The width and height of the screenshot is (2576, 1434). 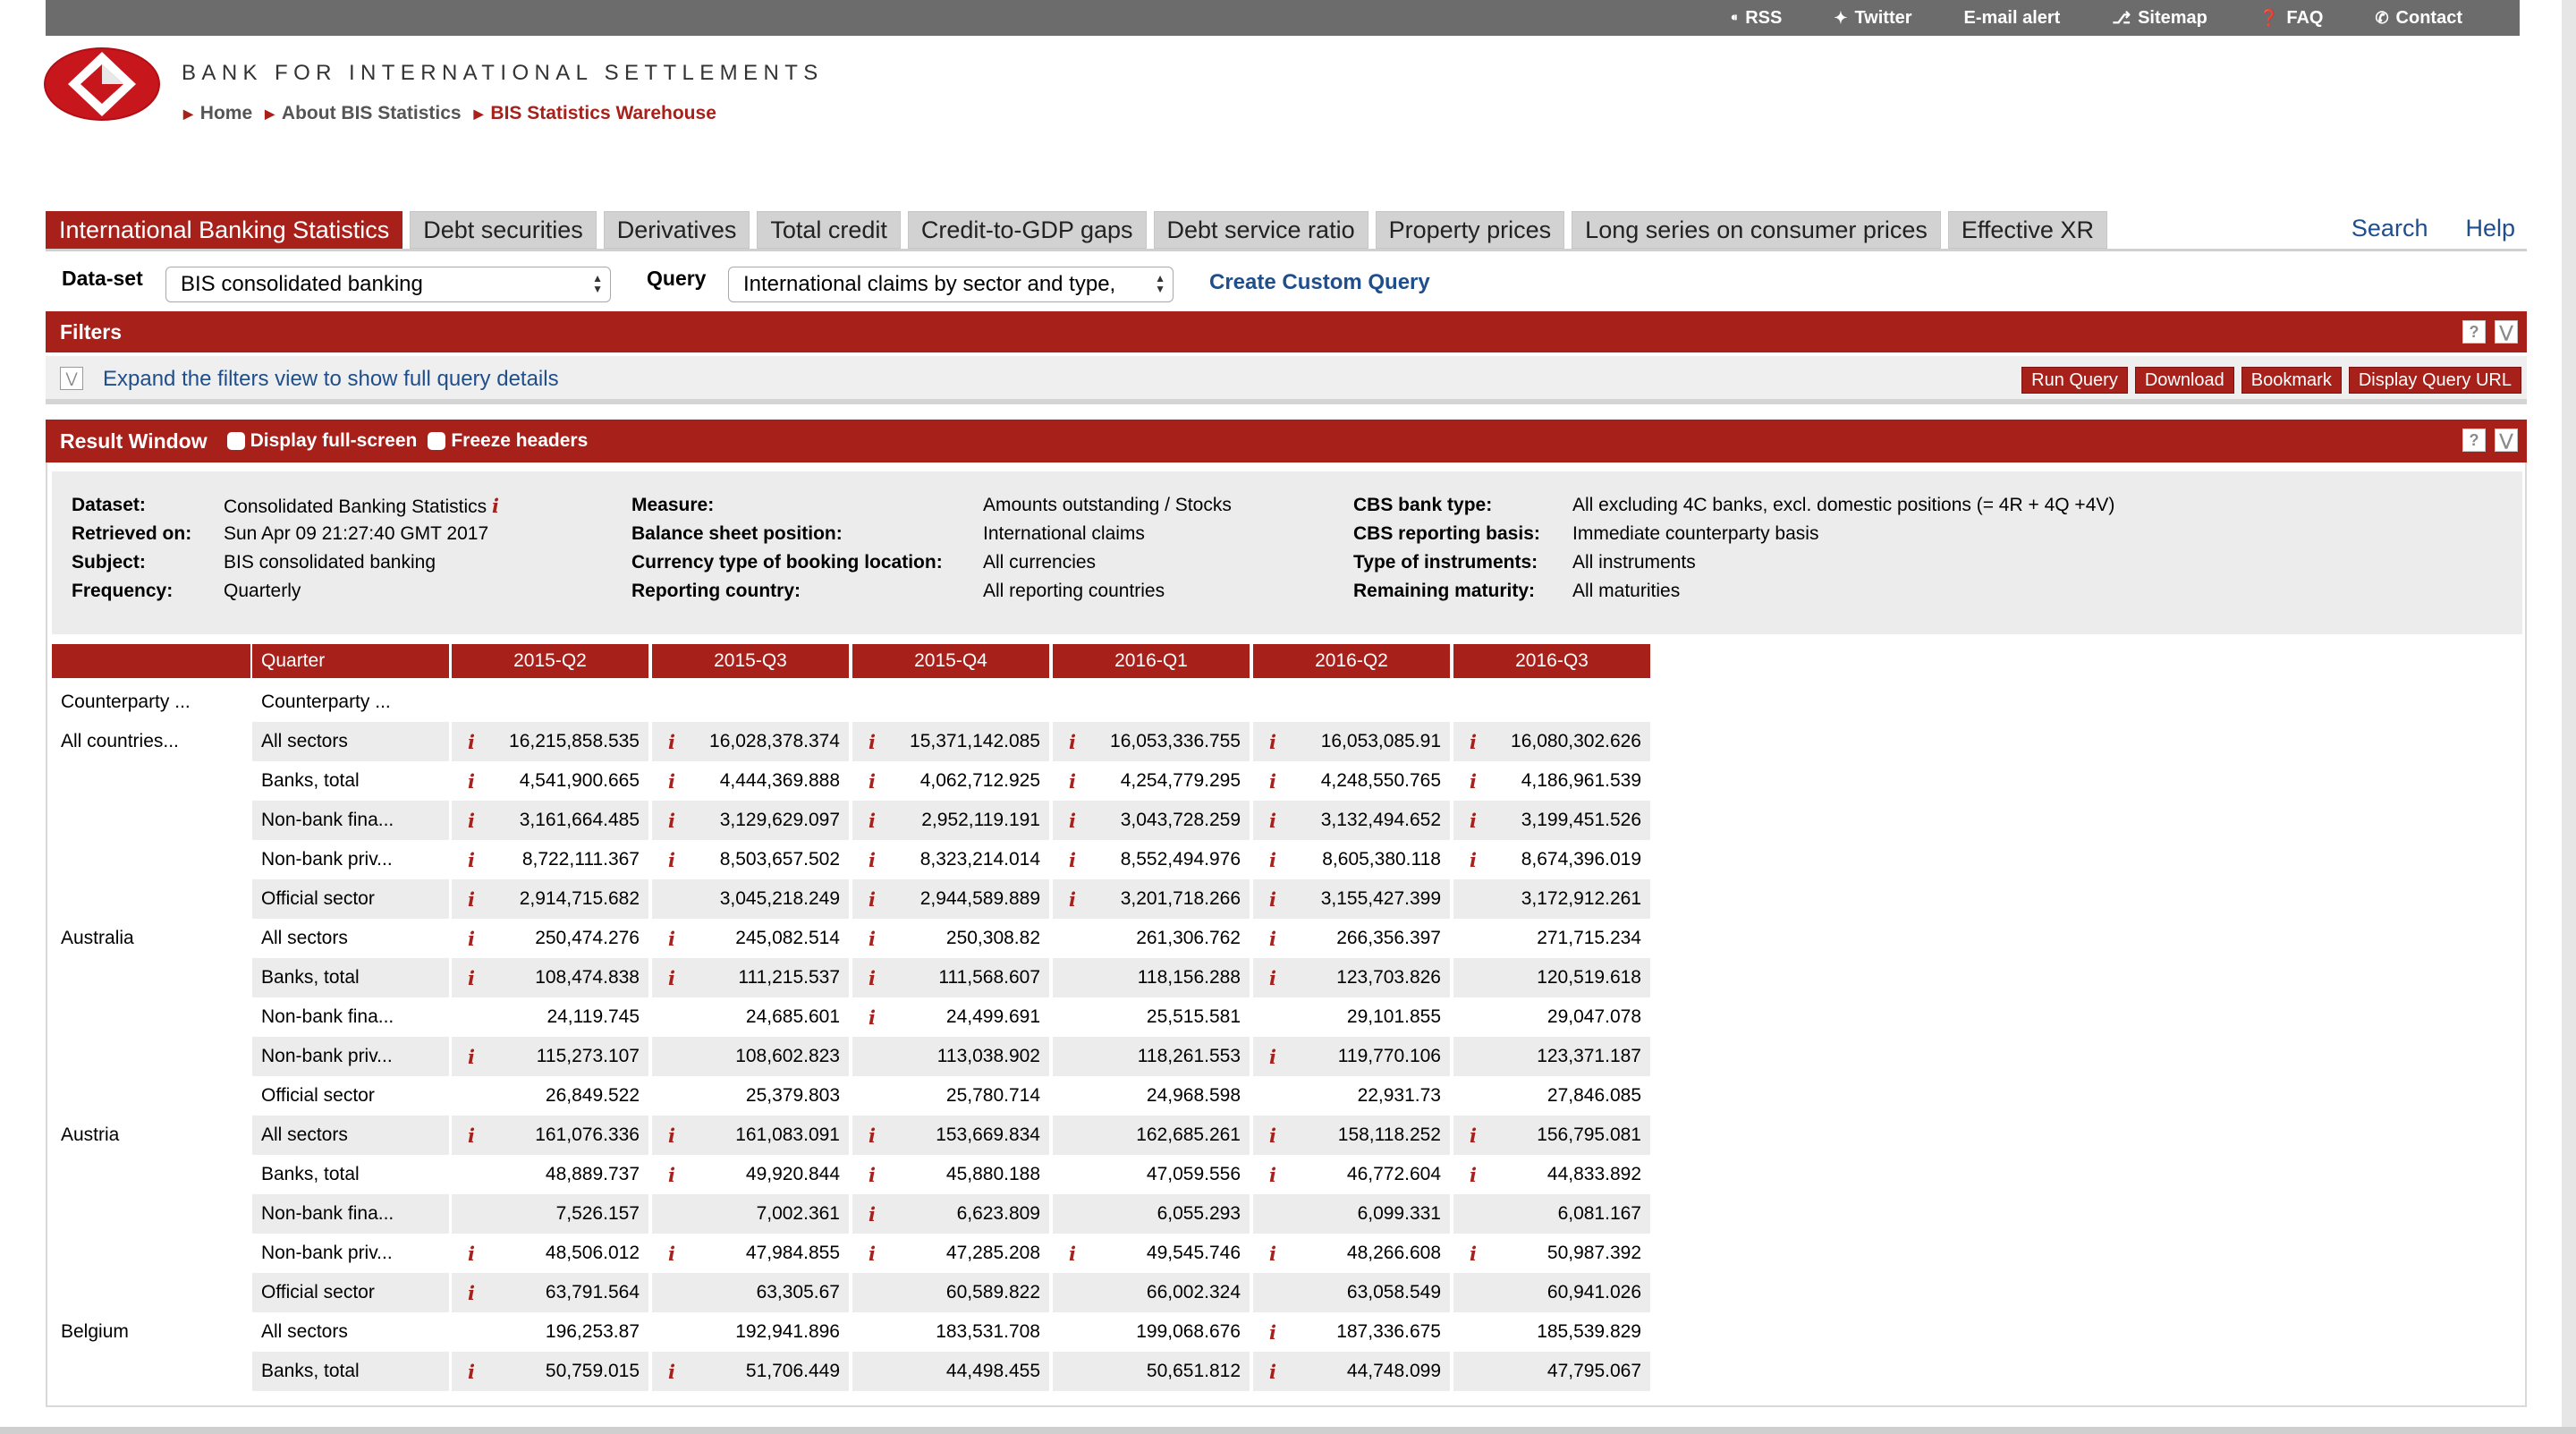 I want to click on breadcrumb-home: Home, so click(x=226, y=113).